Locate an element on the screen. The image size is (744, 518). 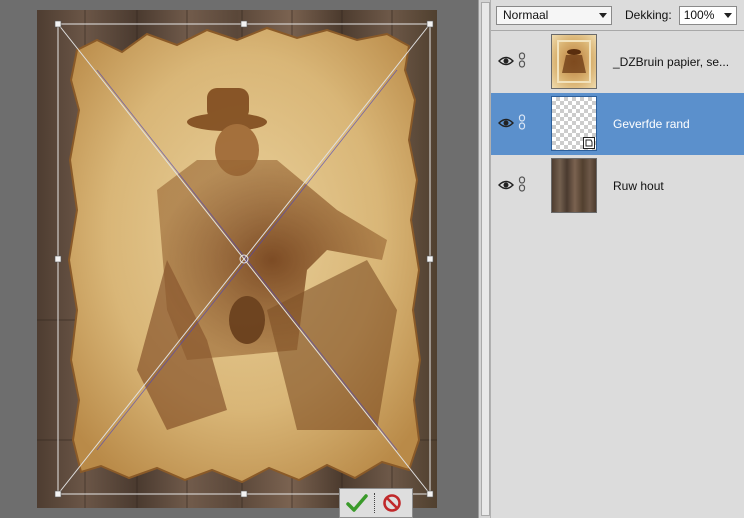
layer-row-painted-border: Geverfde rand is located at coordinates (617, 124).